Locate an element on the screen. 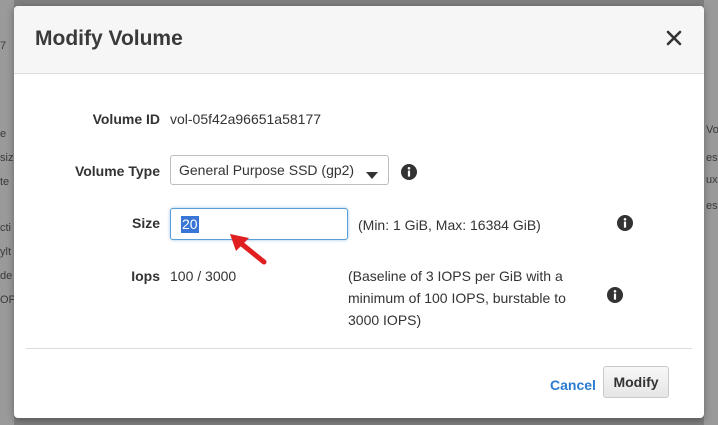 This screenshot has height=425, width=718. iops-hint-line: minimum of 100 IOPS, burstable to is located at coordinates (457, 298).